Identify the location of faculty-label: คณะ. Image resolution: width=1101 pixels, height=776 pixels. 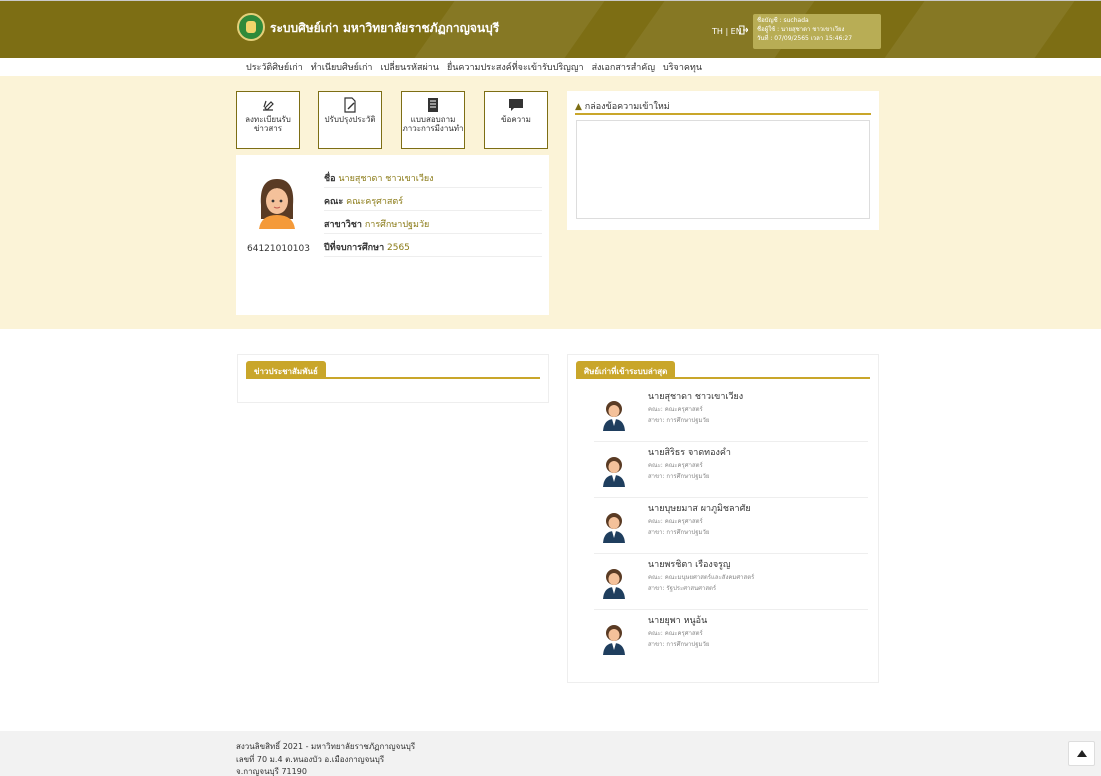
(334, 202).